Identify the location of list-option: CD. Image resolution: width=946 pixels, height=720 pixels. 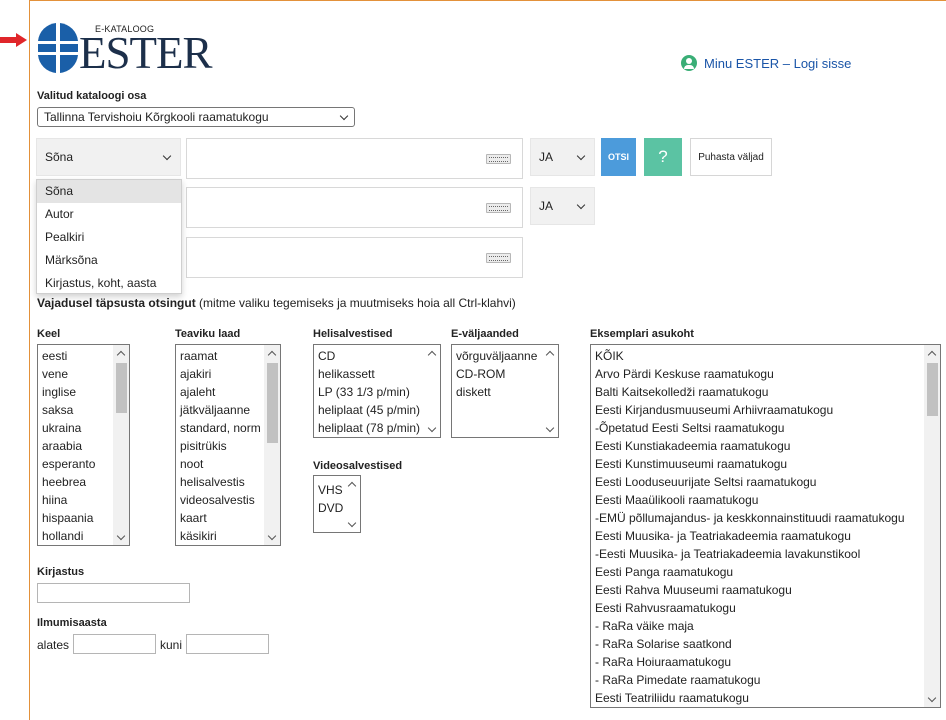
(379, 356).